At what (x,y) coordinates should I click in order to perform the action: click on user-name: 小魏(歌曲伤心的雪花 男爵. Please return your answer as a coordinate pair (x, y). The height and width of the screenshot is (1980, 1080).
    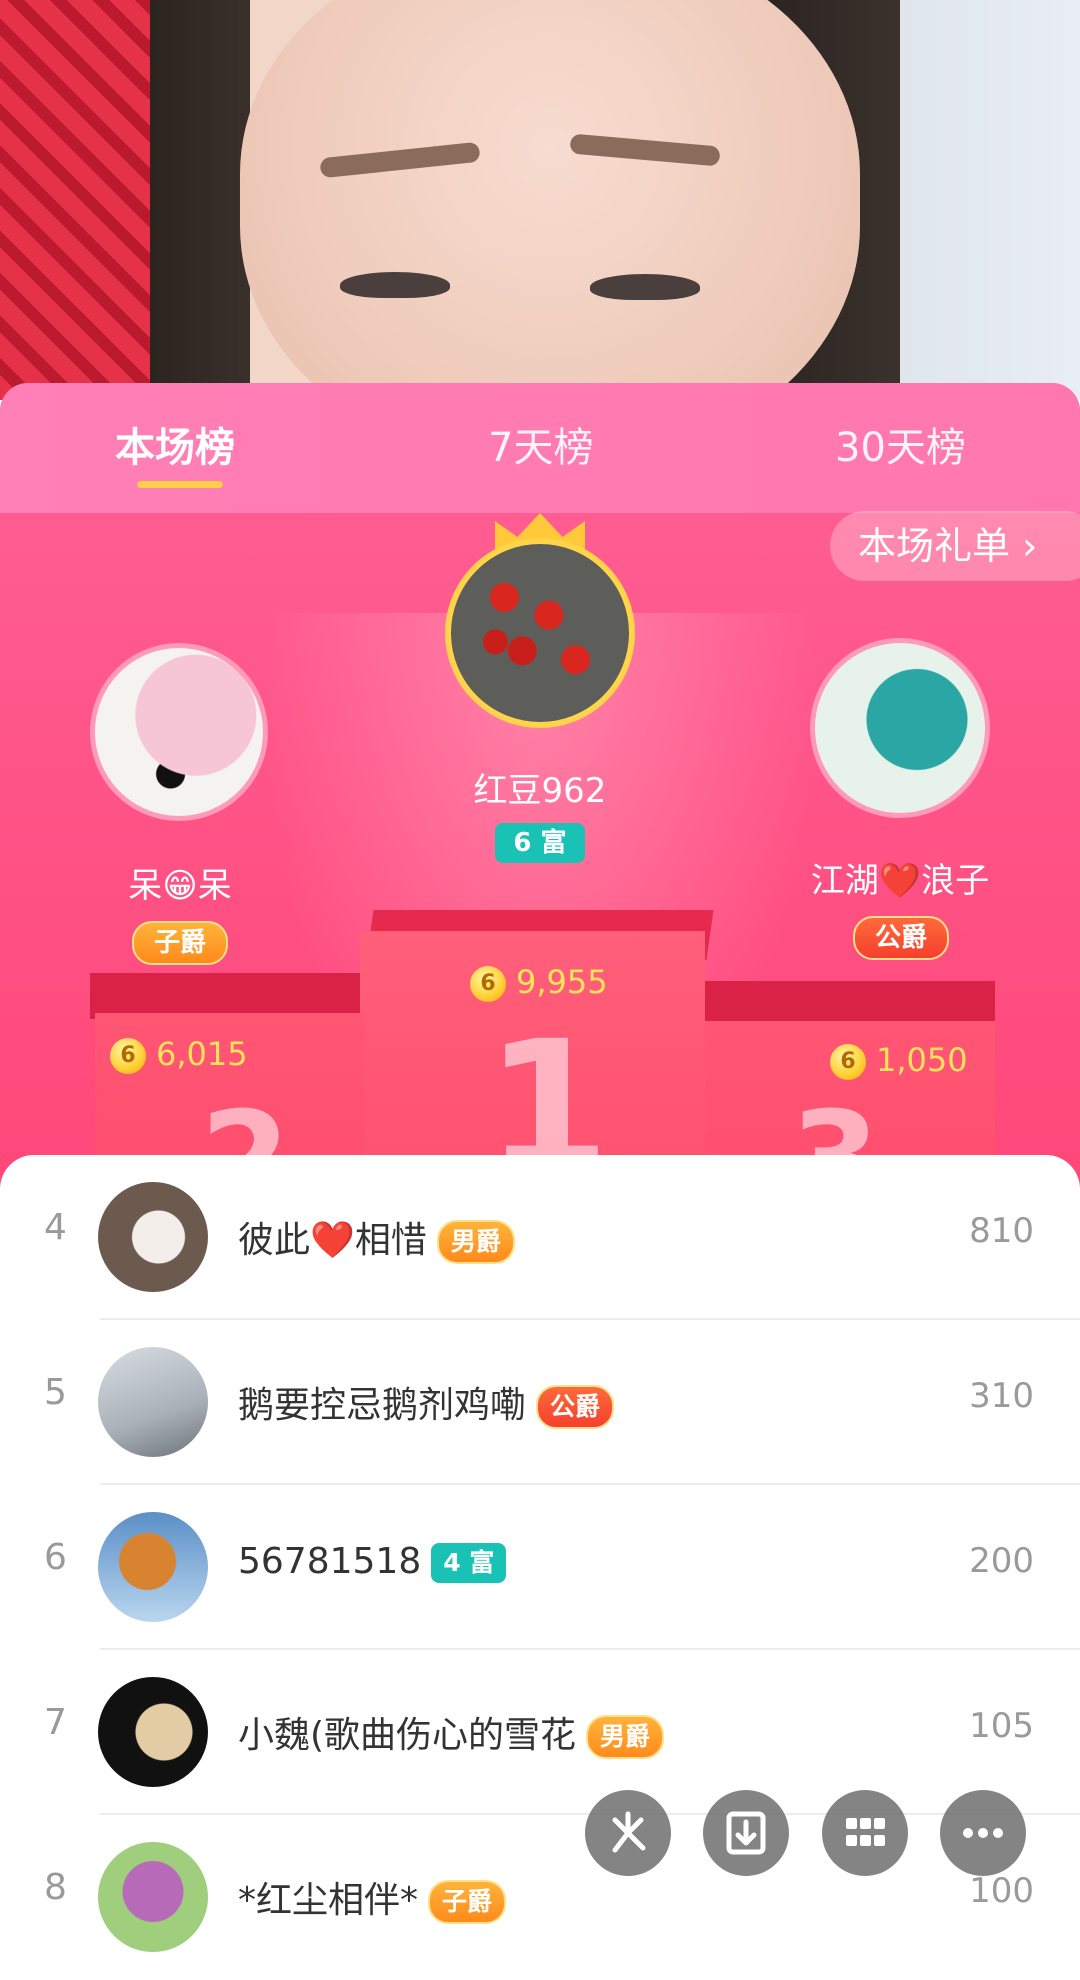
    Looking at the image, I should click on (451, 1732).